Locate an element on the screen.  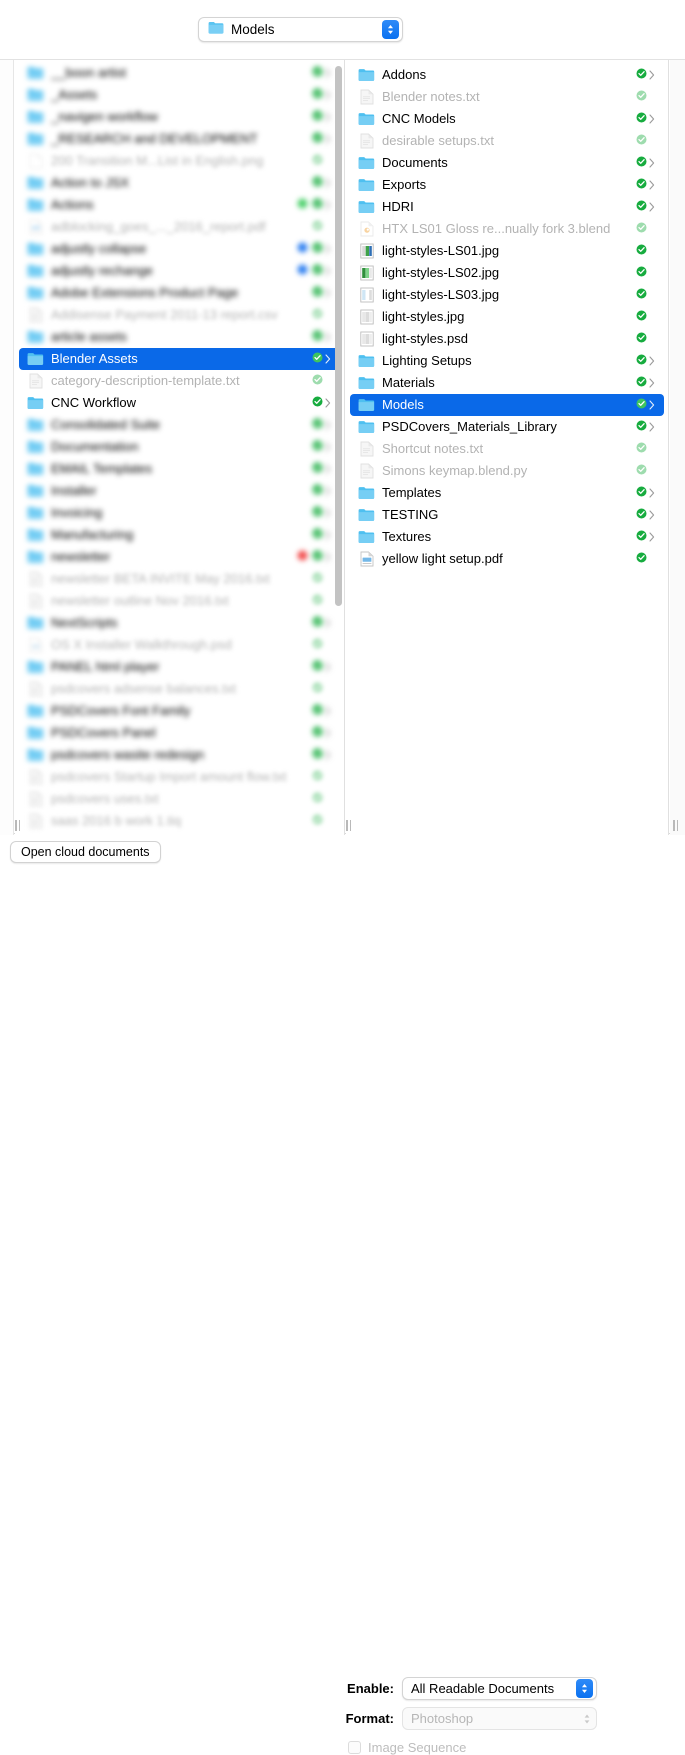
file-row: Adobe Extensions Product Page is located at coordinates (179, 293).